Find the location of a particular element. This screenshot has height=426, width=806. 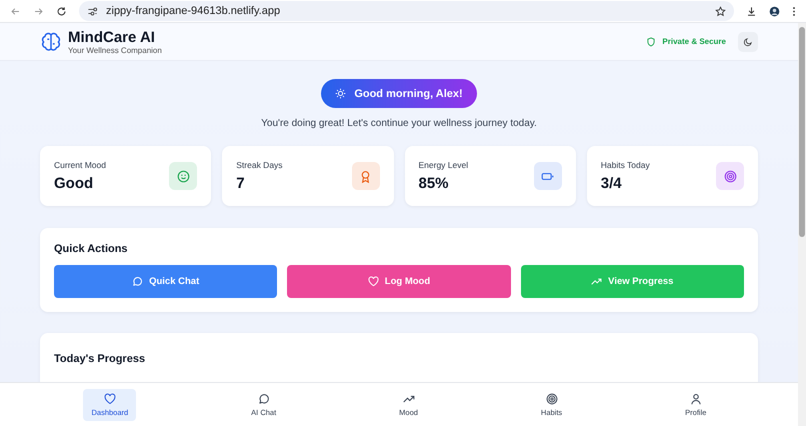

forward-icon is located at coordinates (38, 11).